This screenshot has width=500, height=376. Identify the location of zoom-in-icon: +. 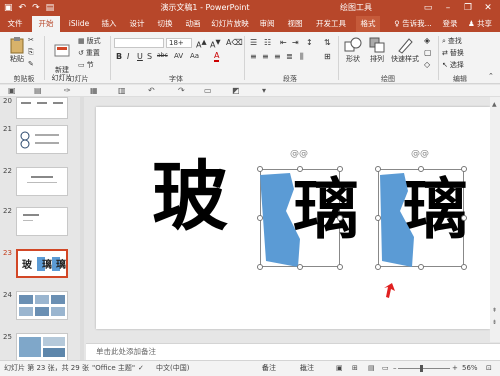
(455, 368).